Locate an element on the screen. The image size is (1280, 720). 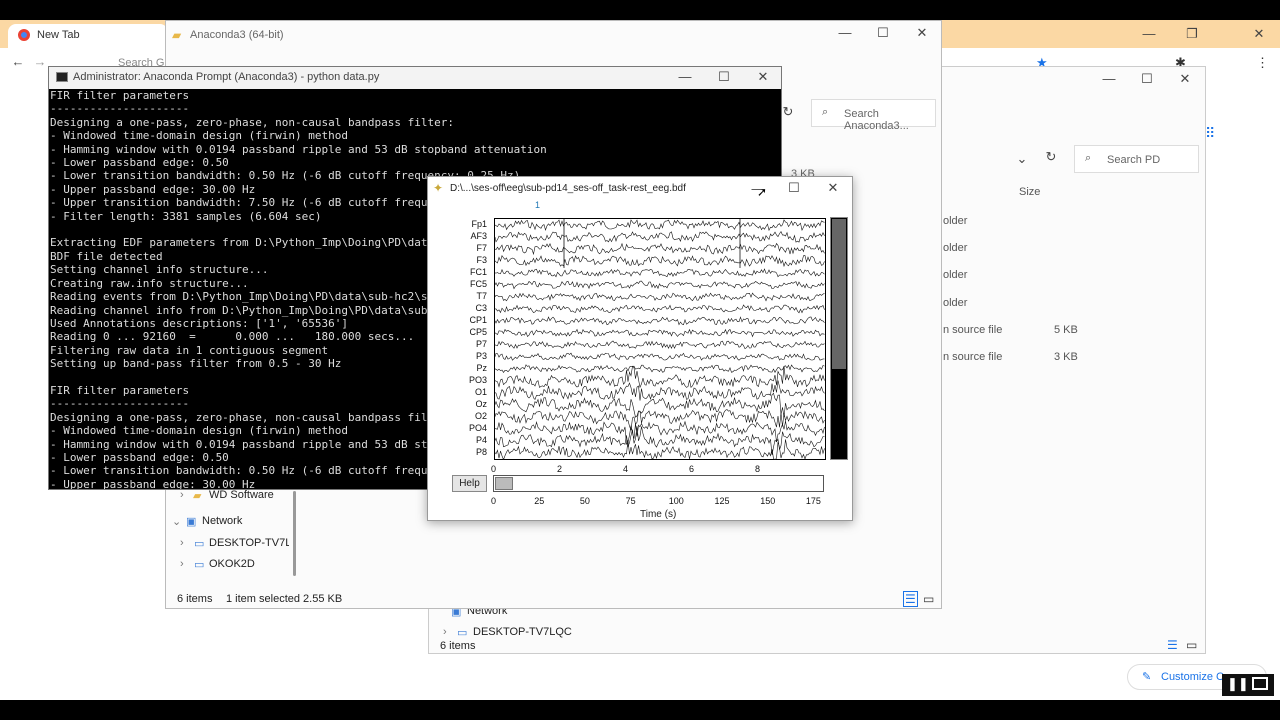
x-tick-label: 4 is located at coordinates (626, 469).